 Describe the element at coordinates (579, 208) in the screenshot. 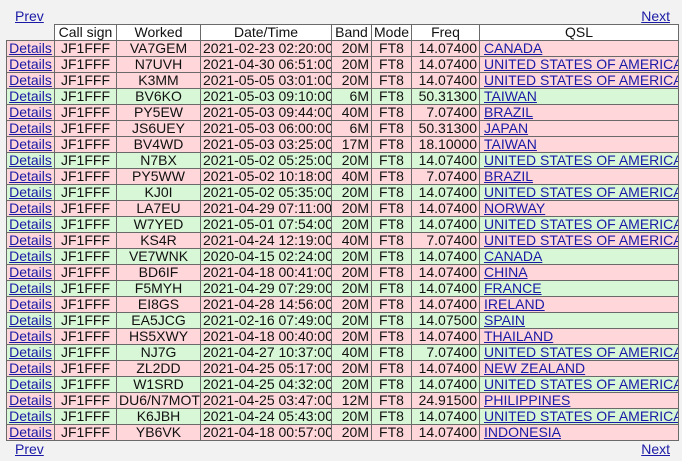

I see `qsl-cell: NORWAY` at that location.